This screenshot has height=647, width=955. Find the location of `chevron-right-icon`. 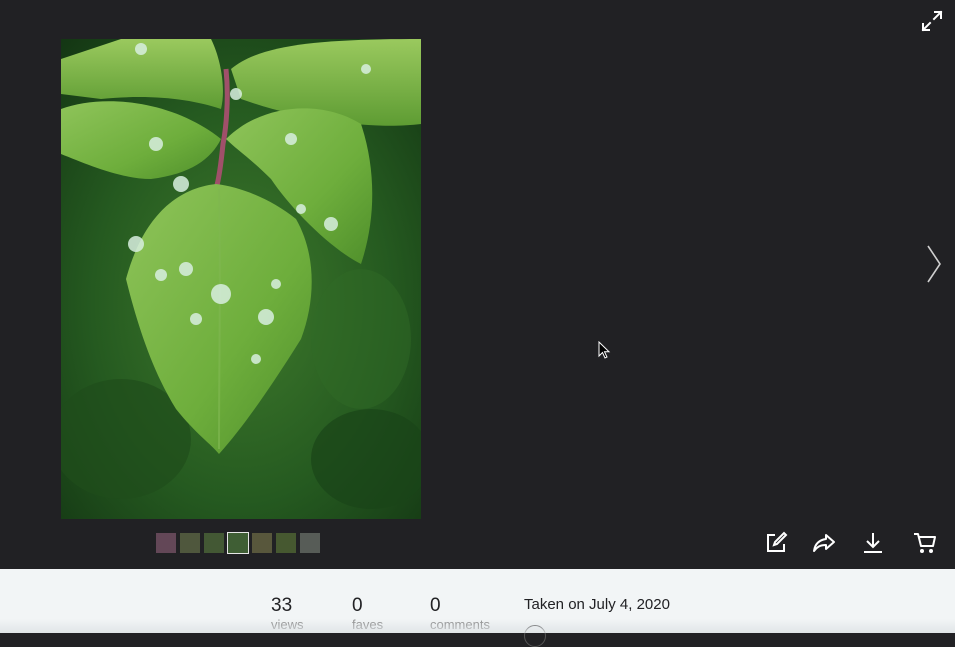

chevron-right-icon is located at coordinates (934, 264).